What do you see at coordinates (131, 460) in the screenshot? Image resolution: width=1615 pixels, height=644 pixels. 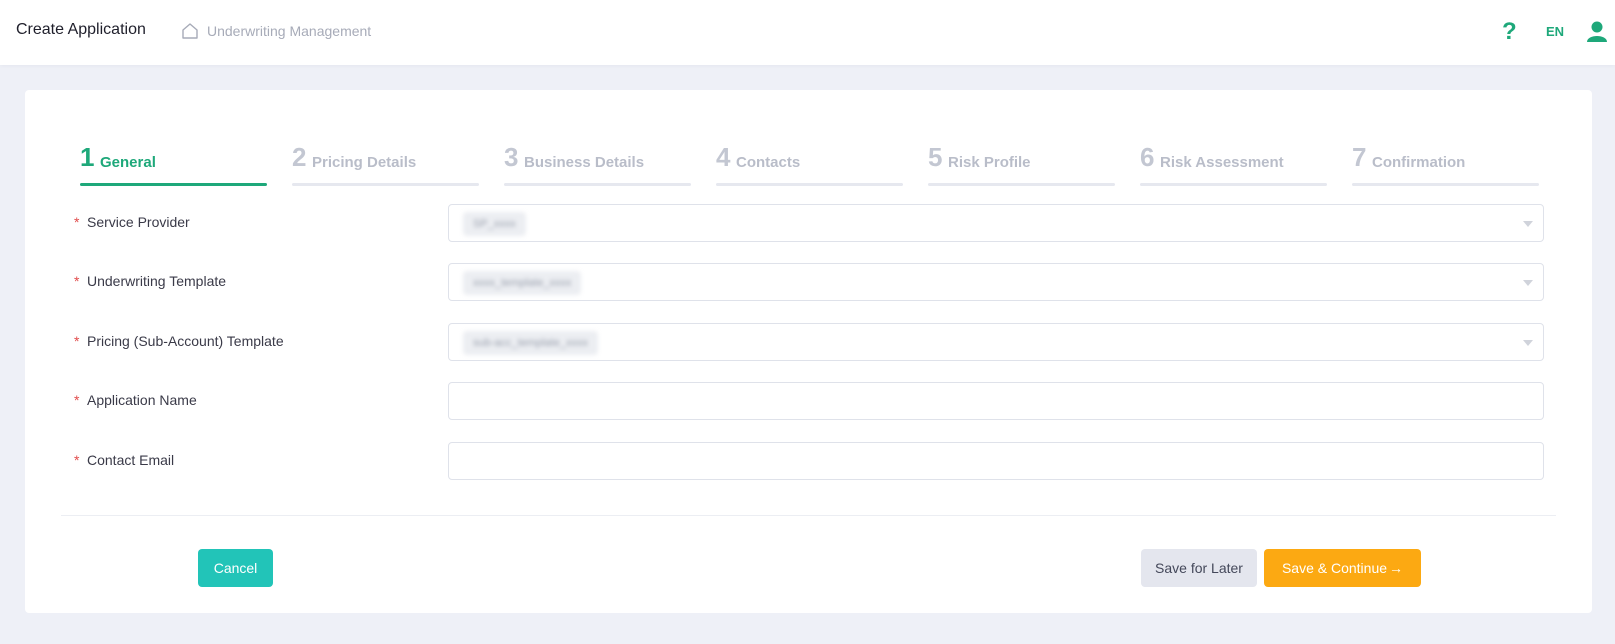 I see `contact-email-label: Contact Email` at bounding box center [131, 460].